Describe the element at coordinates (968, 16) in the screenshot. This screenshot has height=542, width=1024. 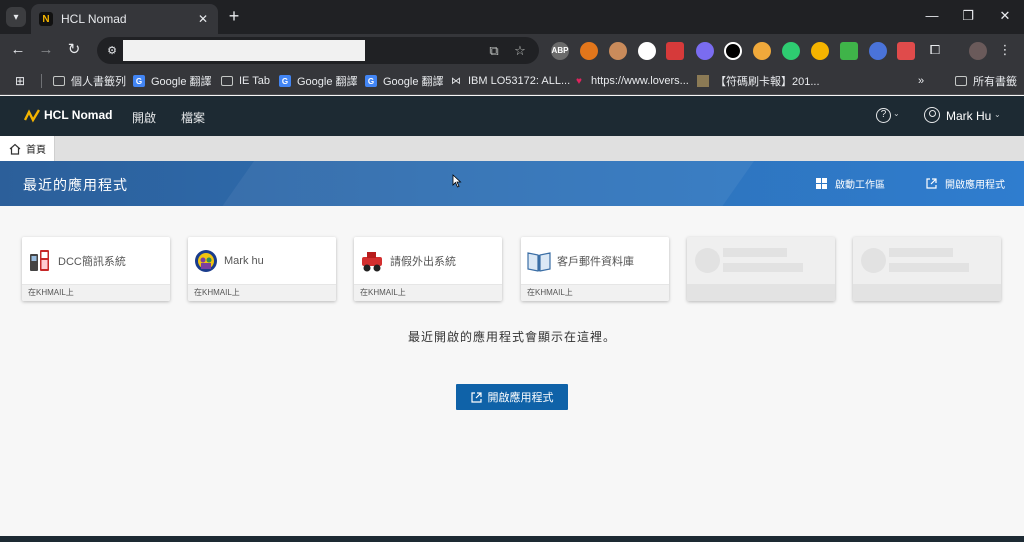
I see `restore-icon: ❐` at that location.